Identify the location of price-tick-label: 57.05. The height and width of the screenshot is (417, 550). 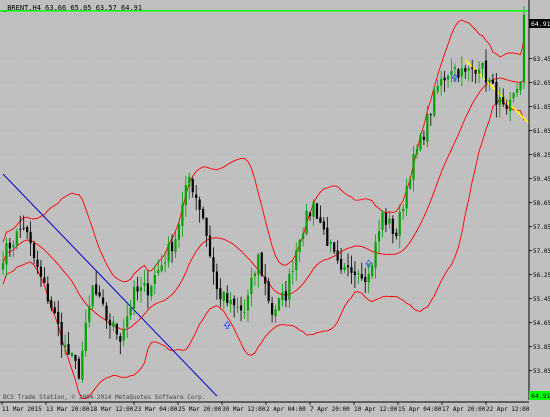
(541, 251).